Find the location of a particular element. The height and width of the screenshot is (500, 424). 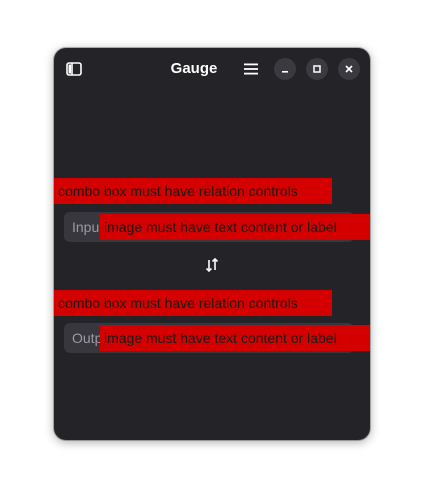

close-button is located at coordinates (349, 69).